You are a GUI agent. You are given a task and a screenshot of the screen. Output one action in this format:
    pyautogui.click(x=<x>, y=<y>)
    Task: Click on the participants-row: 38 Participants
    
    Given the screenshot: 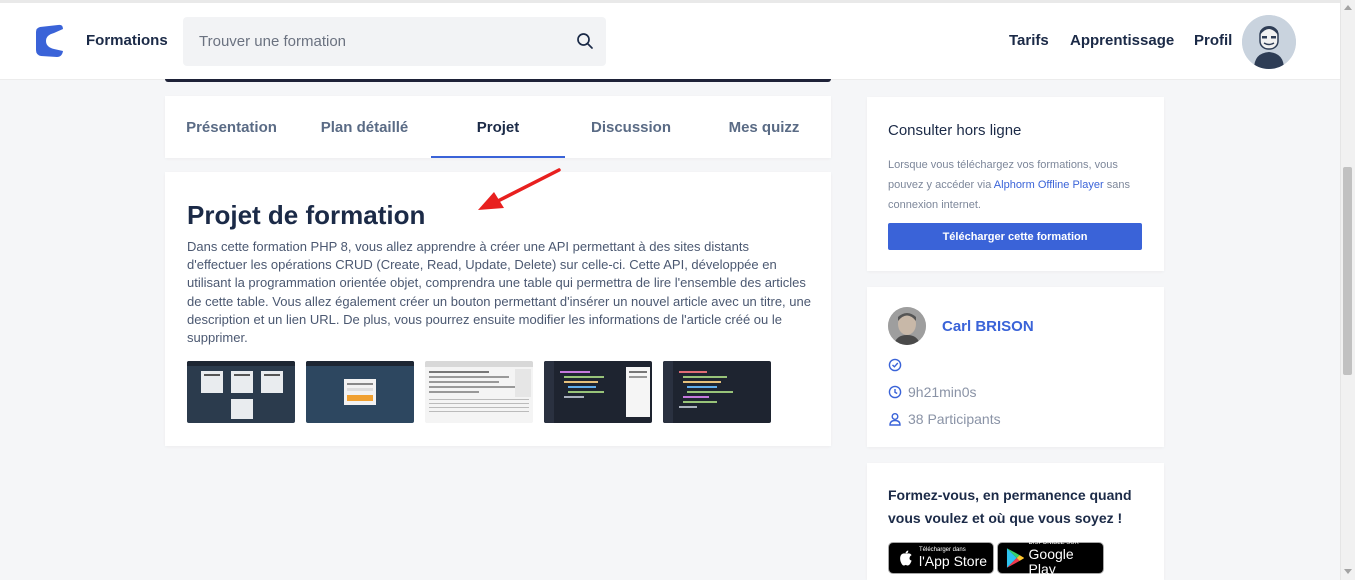 What is the action you would take?
    pyautogui.click(x=944, y=419)
    